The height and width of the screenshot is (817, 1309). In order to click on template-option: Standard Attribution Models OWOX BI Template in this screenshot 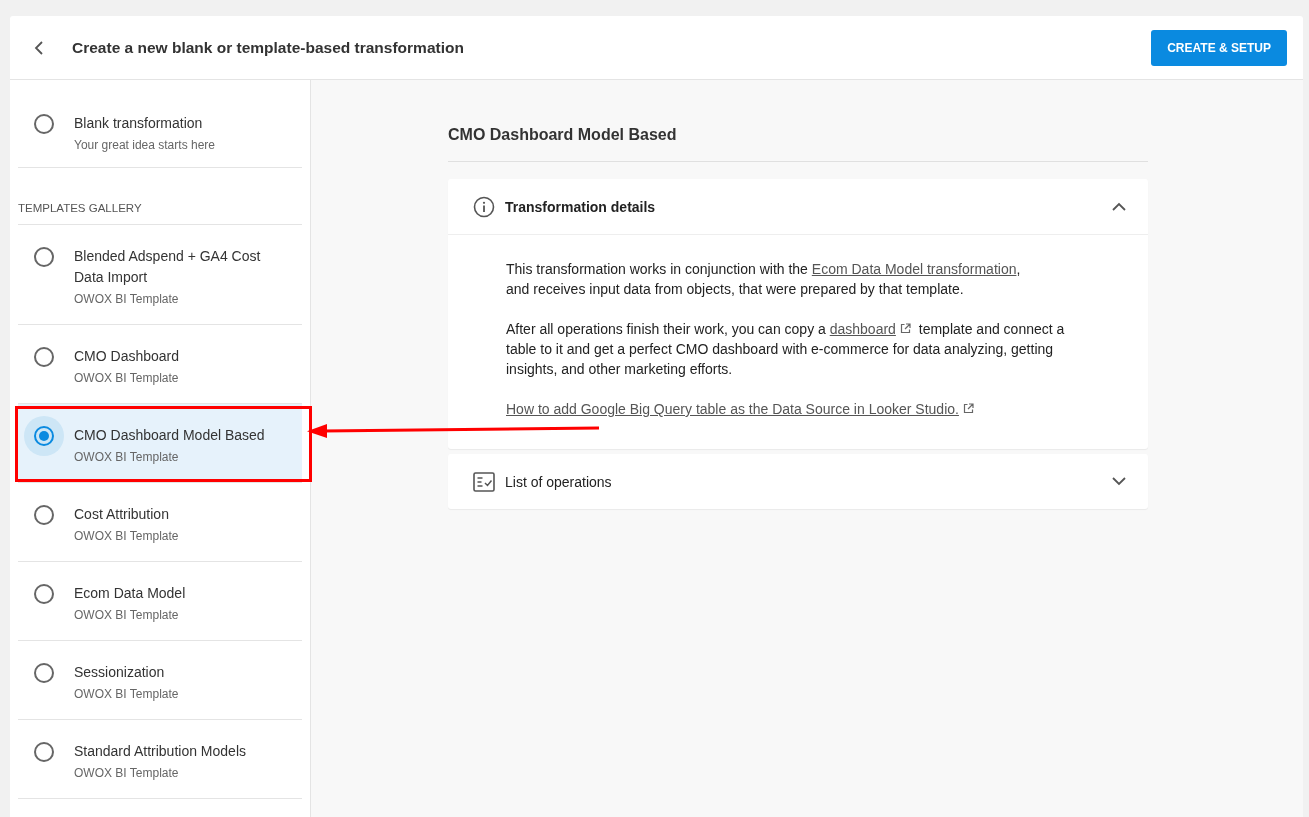, I will do `click(160, 759)`.